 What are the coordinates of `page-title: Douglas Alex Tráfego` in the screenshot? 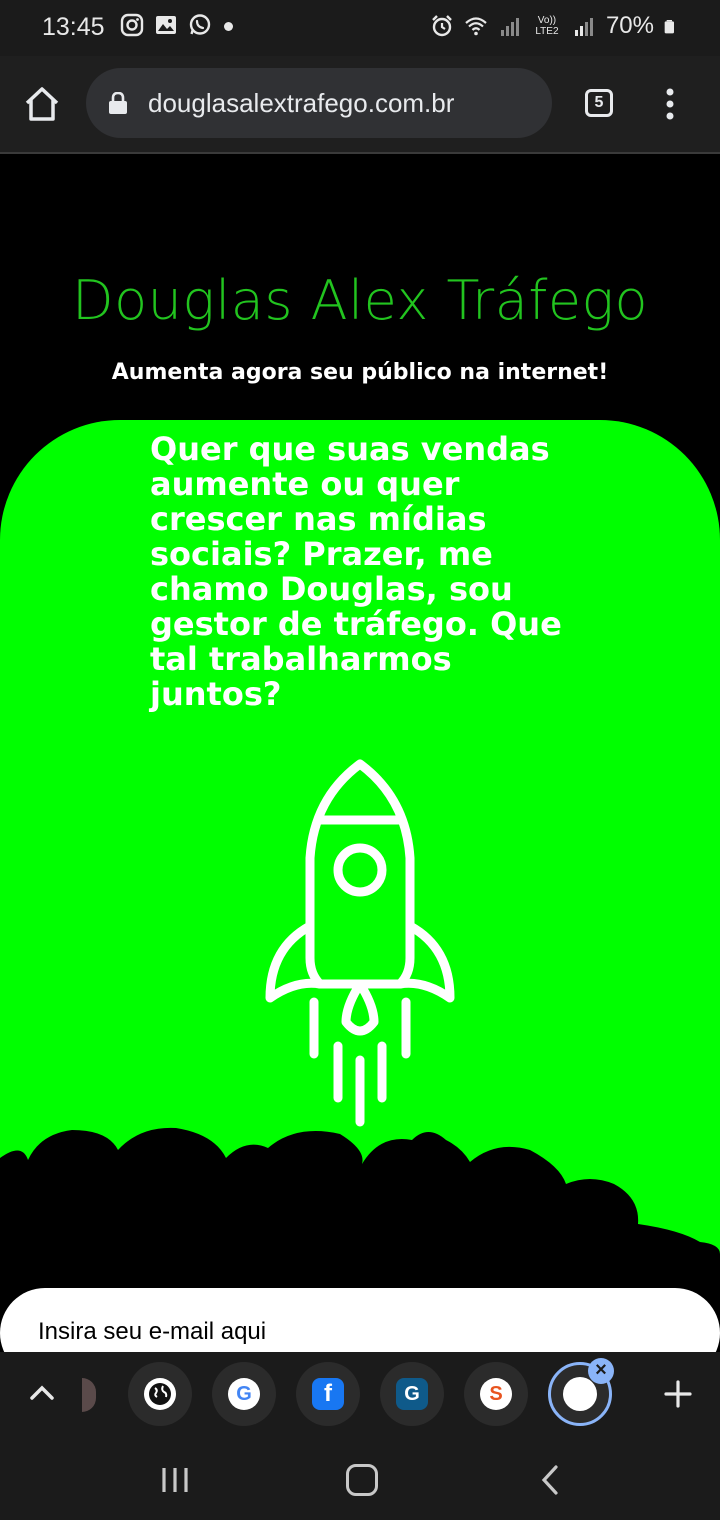 It's located at (360, 300).